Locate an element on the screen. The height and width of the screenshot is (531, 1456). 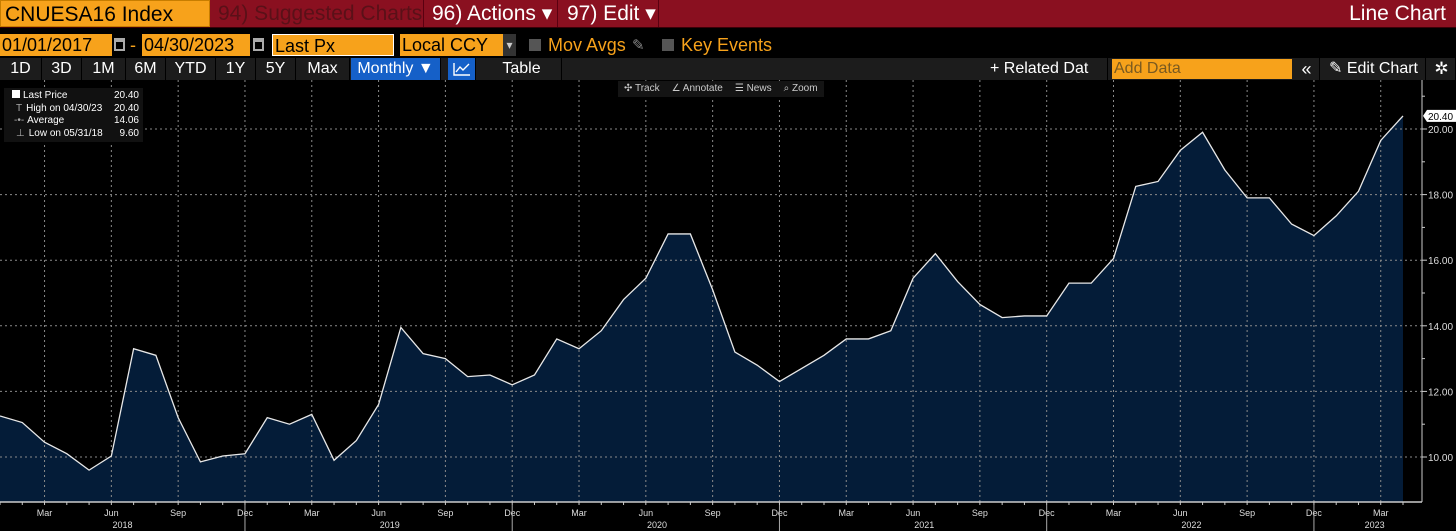
x-year-label: 2022 is located at coordinates (1191, 525).